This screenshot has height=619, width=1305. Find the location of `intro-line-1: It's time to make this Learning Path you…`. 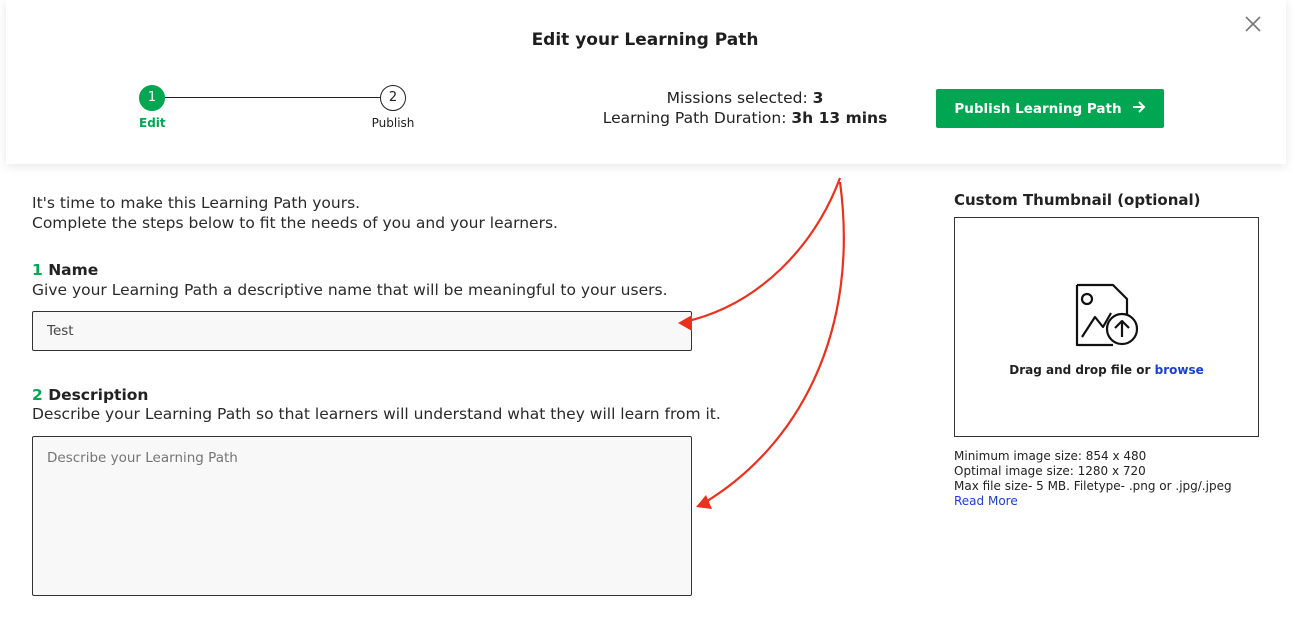

intro-line-1: It's time to make this Learning Path you… is located at coordinates (196, 203).